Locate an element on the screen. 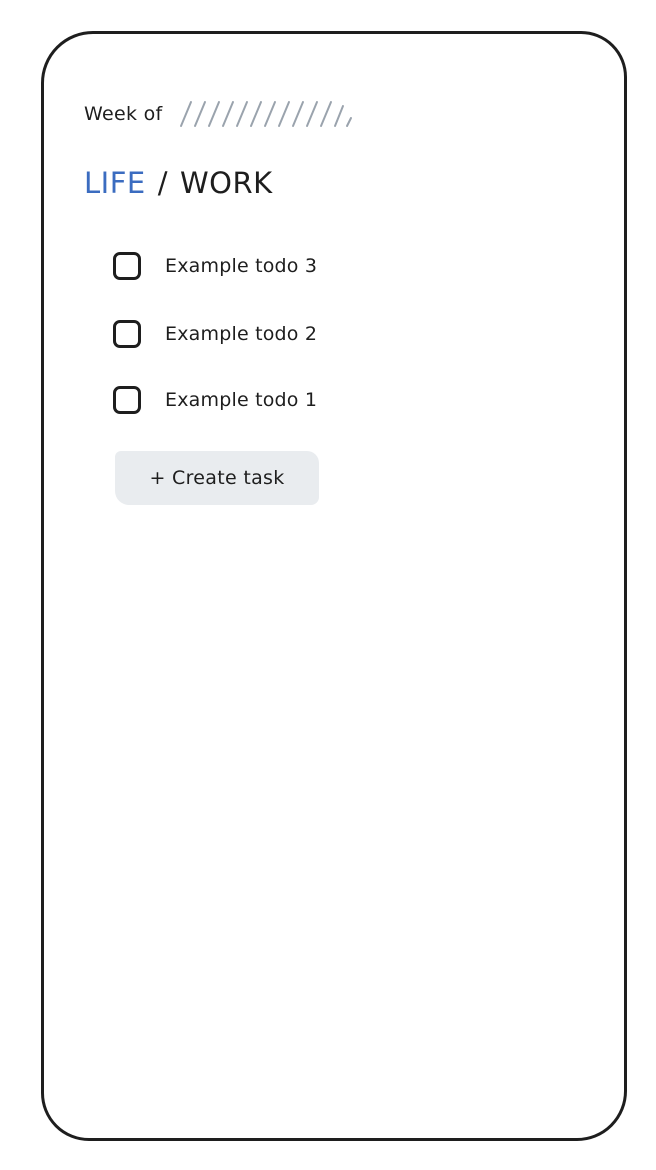  week-label: Week of is located at coordinates (123, 114).